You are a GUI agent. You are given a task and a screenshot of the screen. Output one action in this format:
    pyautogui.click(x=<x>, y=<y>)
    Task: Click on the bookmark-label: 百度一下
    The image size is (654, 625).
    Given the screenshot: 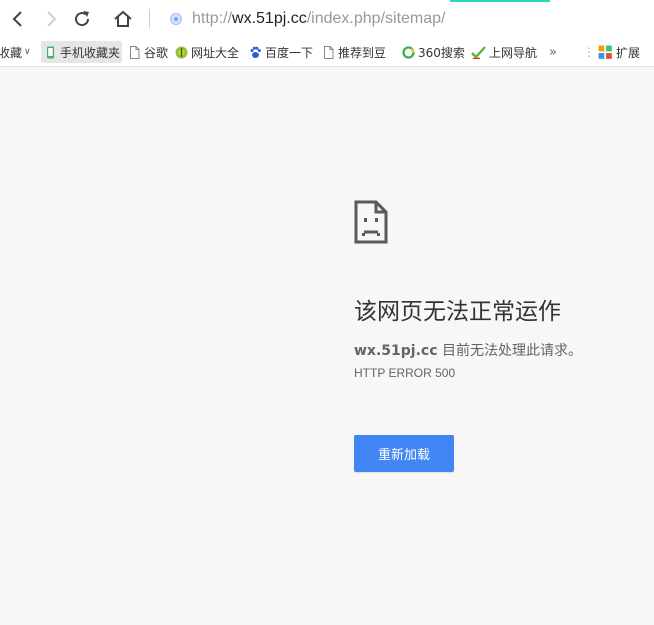 What is the action you would take?
    pyautogui.click(x=289, y=52)
    